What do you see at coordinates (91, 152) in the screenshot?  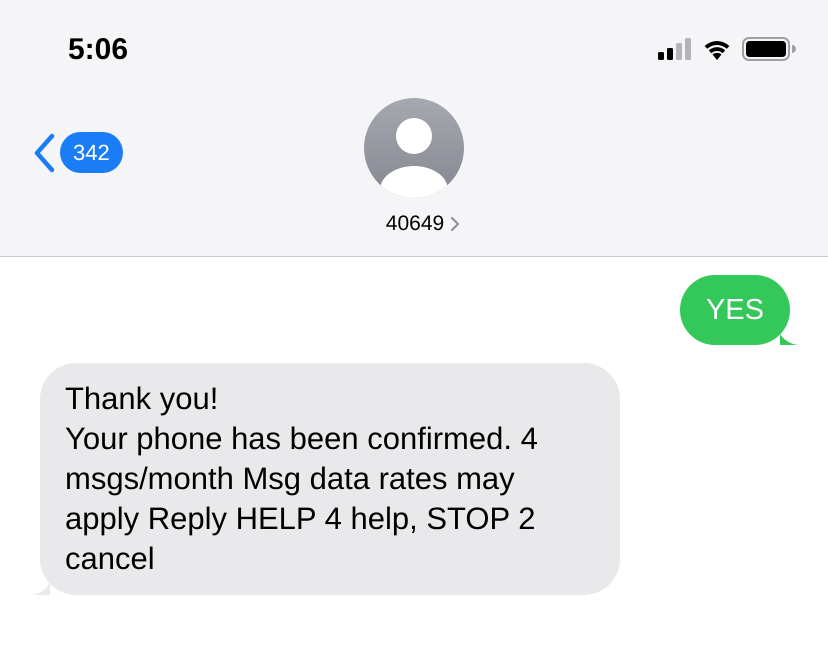 I see `unread-count-badge: 342` at bounding box center [91, 152].